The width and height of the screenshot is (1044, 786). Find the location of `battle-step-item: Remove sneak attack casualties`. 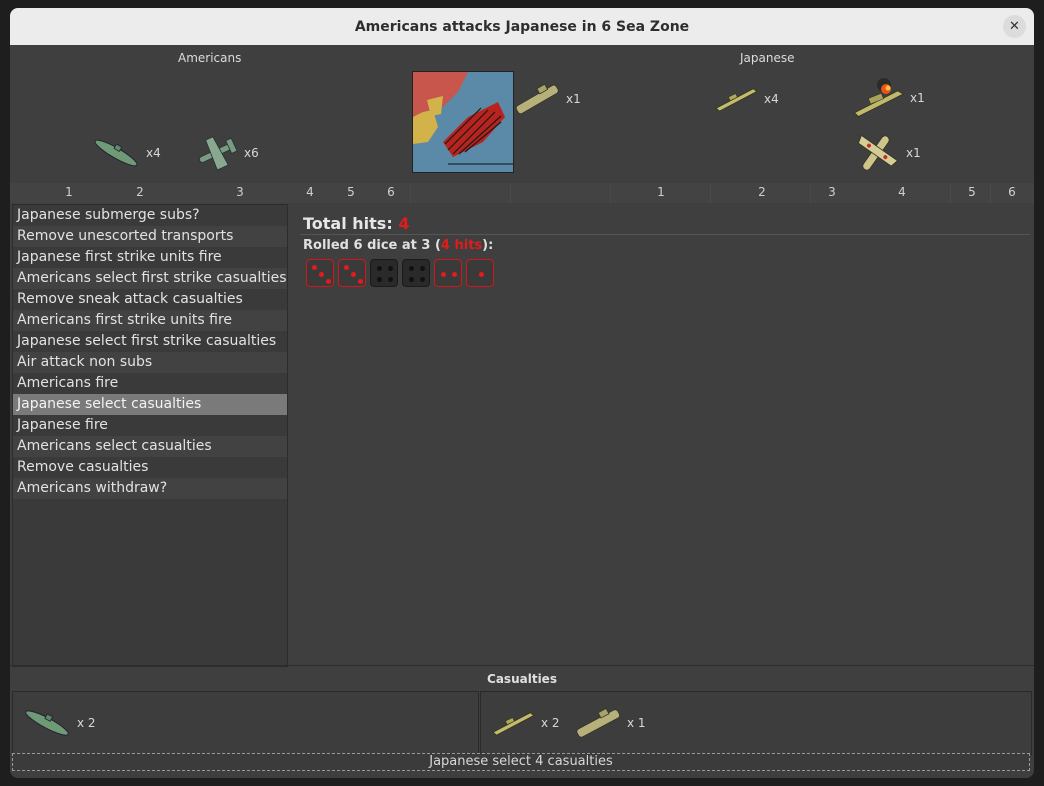

battle-step-item: Remove sneak attack casualties is located at coordinates (150, 299).